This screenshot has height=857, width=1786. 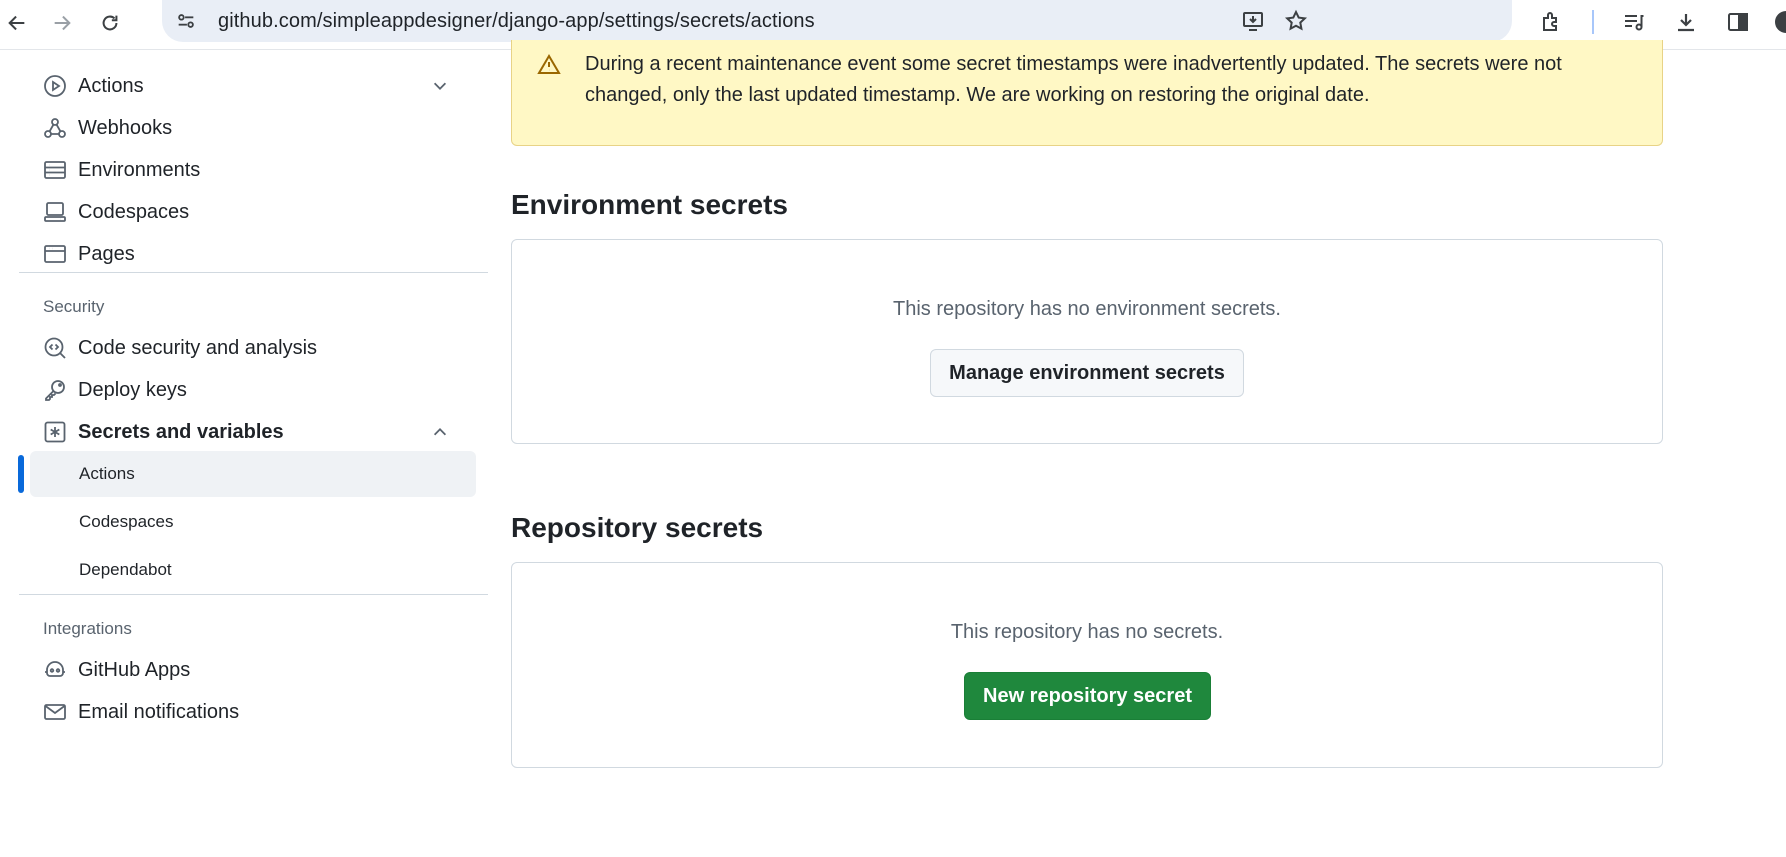 I want to click on sidebar-item-actions: Actions, so click(x=253, y=86).